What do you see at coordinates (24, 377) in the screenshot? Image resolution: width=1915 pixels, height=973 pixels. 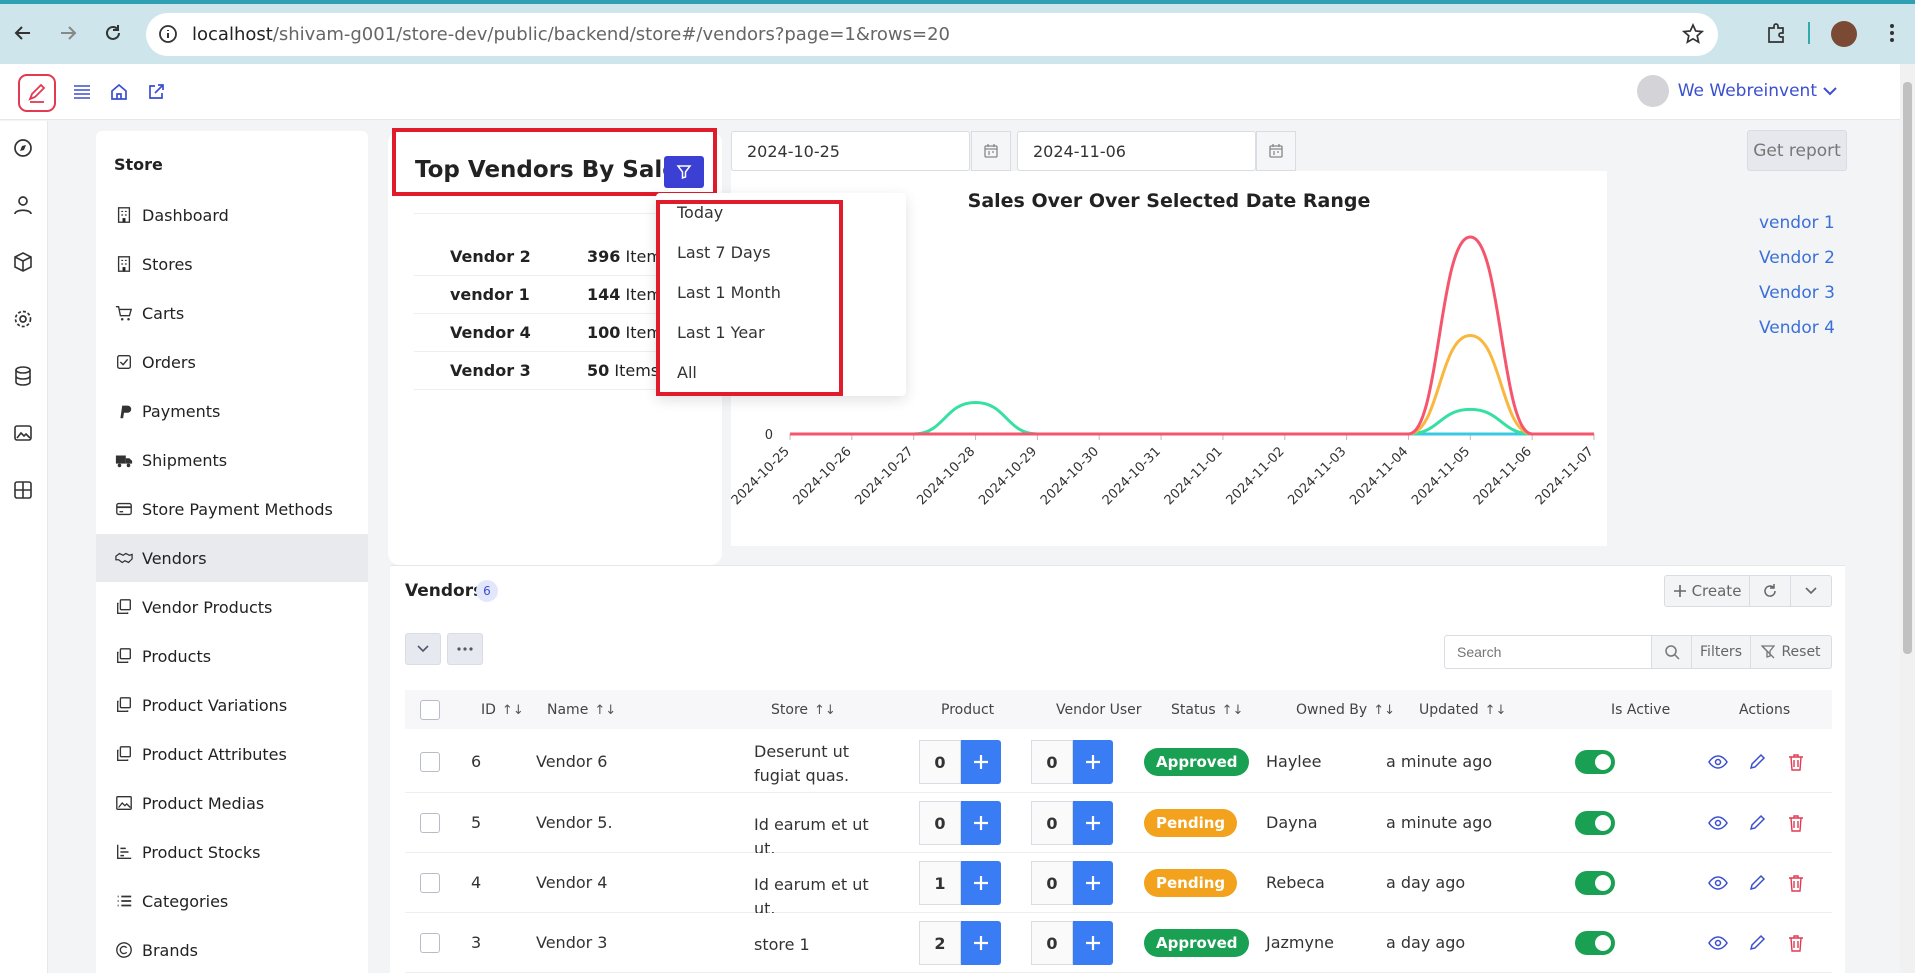 I see `database-icon` at bounding box center [24, 377].